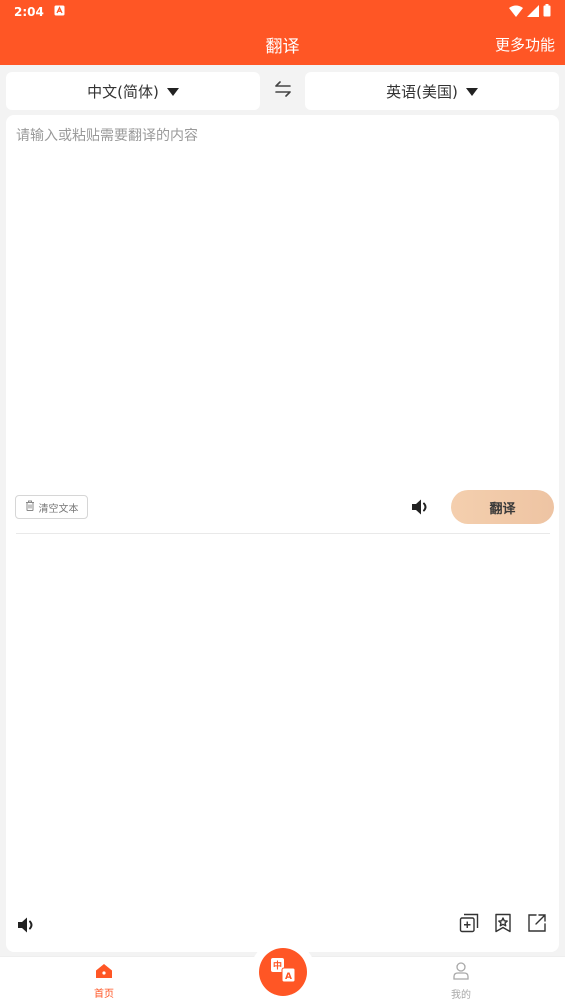  I want to click on nav-mine: 我的, so click(461, 981).